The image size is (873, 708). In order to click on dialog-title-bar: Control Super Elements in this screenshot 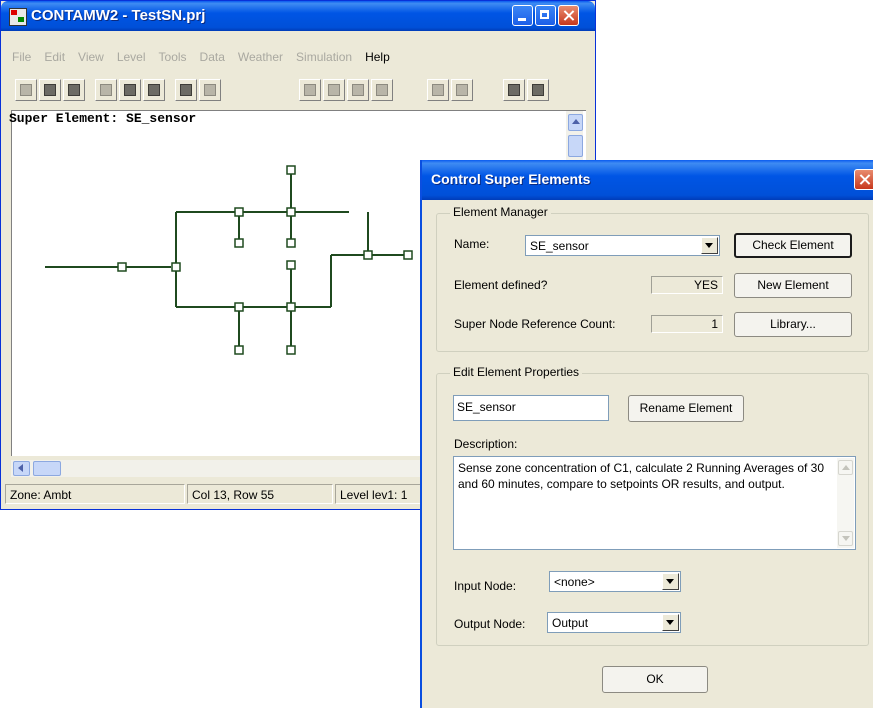, I will do `click(647, 180)`.